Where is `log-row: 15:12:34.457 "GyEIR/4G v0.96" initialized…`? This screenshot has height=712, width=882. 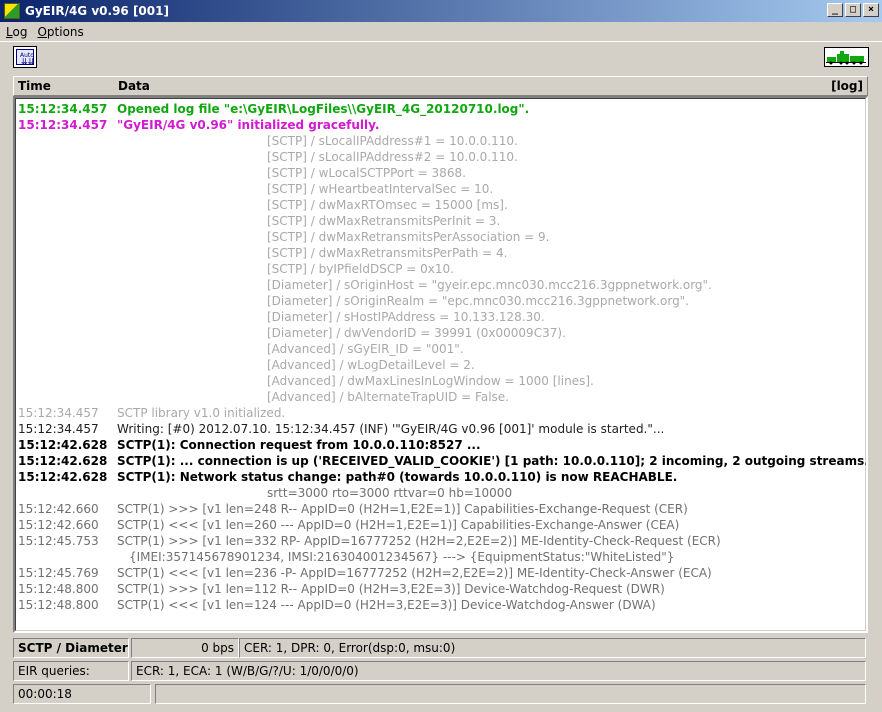 log-row: 15:12:34.457 "GyEIR/4G v0.96" initialized… is located at coordinates (440, 126).